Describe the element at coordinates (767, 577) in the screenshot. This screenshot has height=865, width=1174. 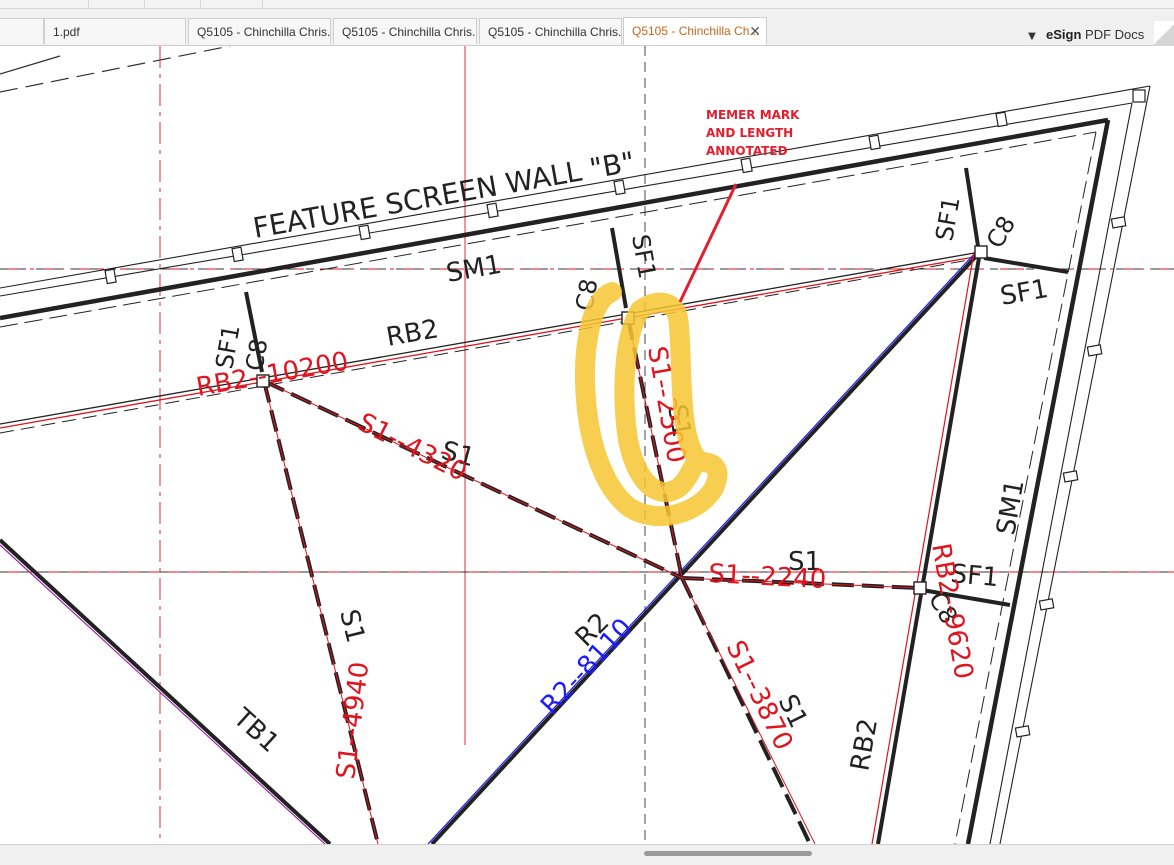
I see `label-s1-2240: S1--2240` at that location.